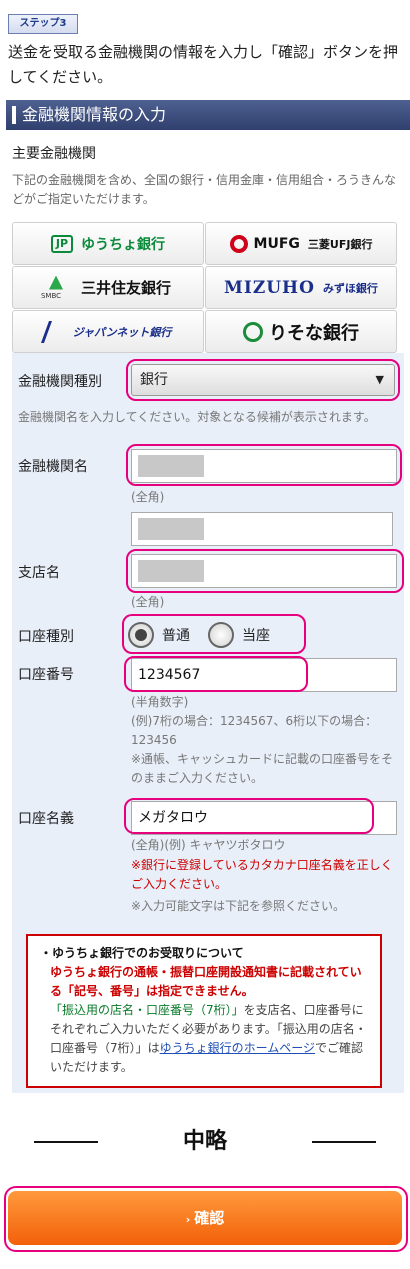  I want to click on bank-button-japannet: ジャパンネット銀行, so click(108, 331).